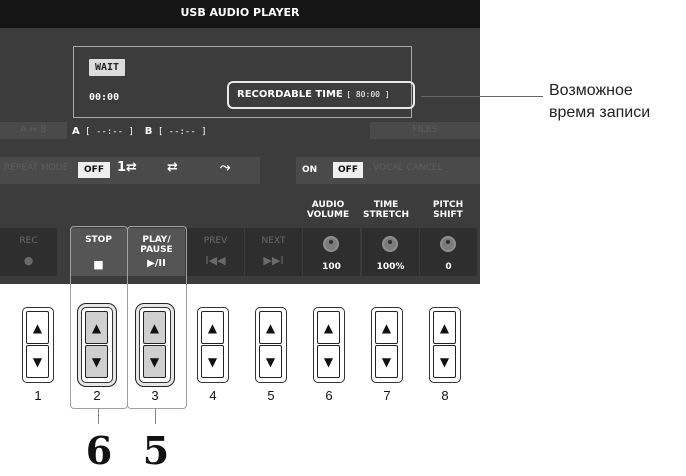  I want to click on step-number-6: 6, so click(99, 450).